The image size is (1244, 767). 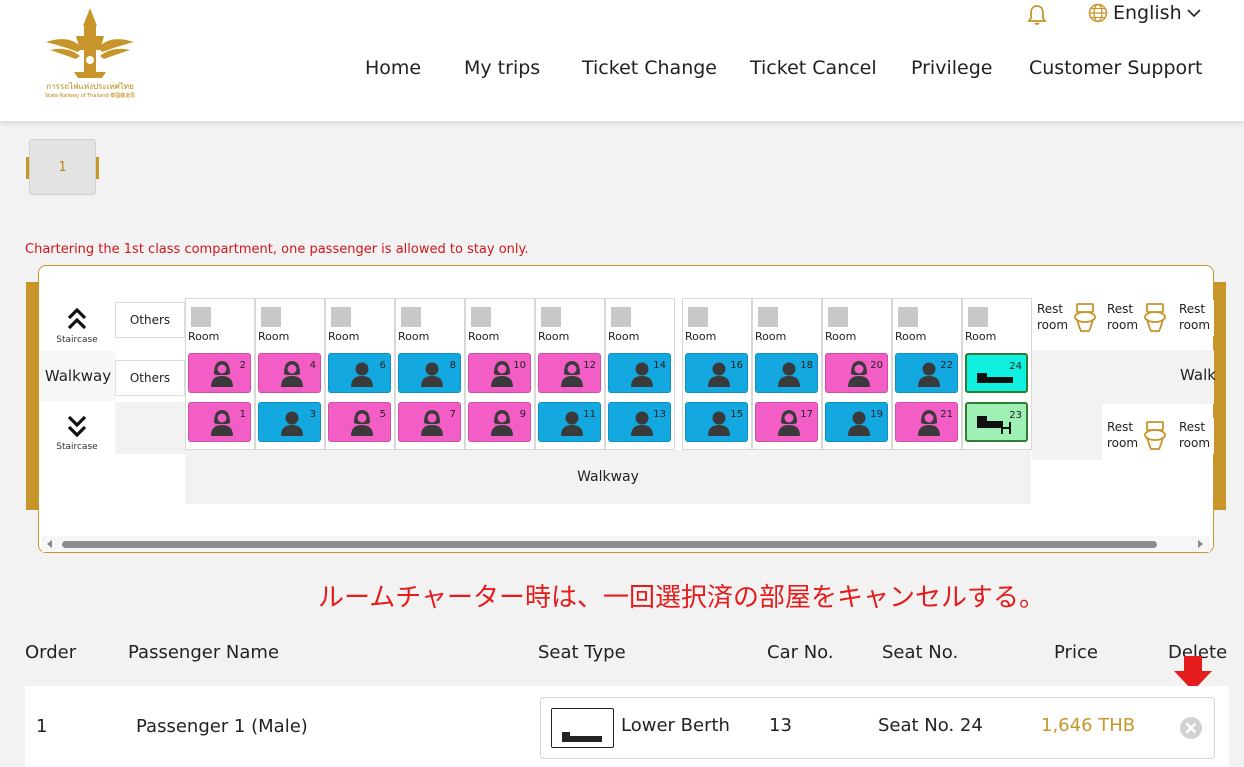 I want to click on seat-17: 17, so click(x=786, y=422).